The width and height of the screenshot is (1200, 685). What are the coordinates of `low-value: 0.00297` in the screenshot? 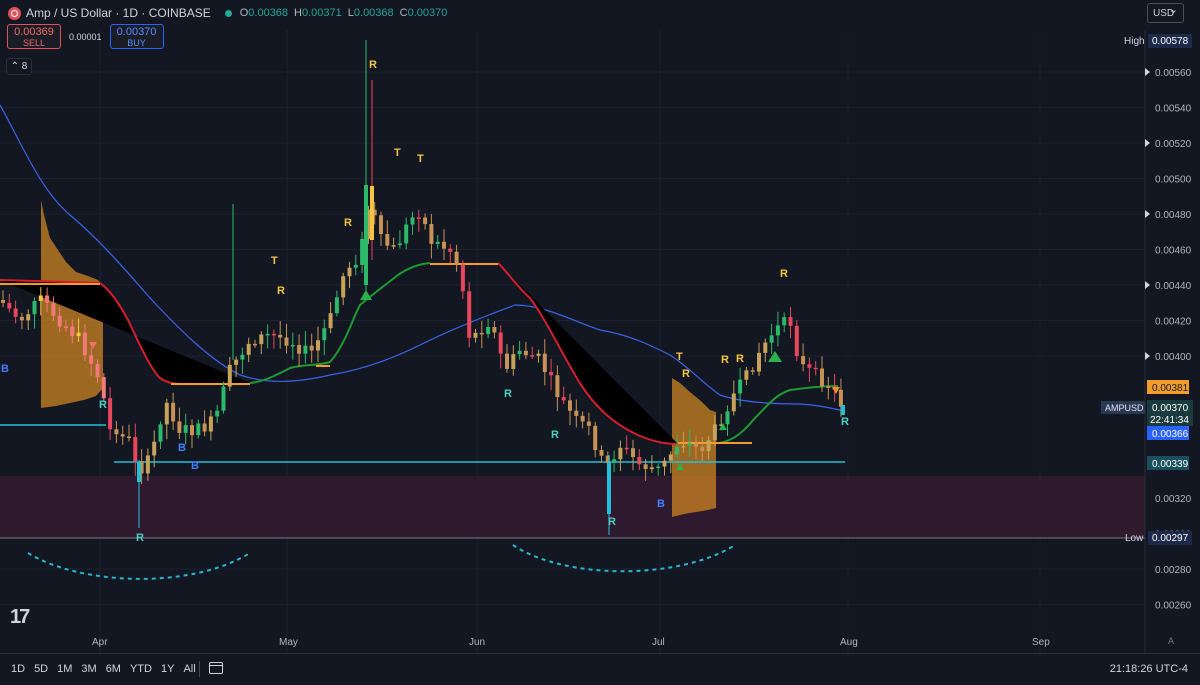 It's located at (1170, 538).